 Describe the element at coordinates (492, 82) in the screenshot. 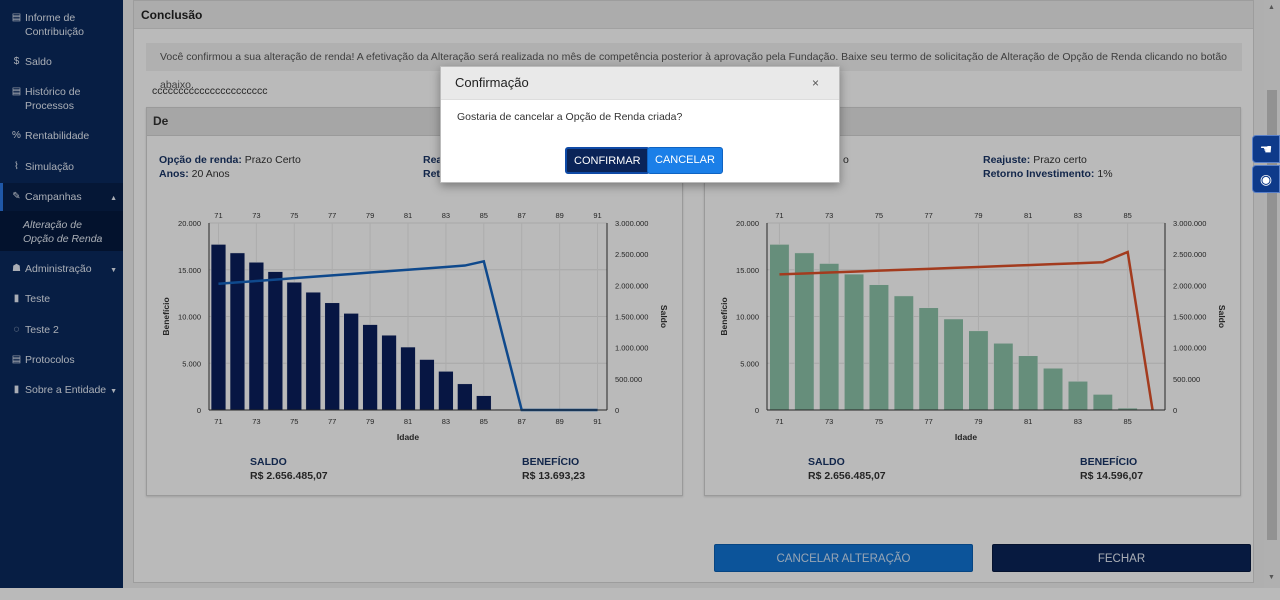

I see `modal-title: Confirmação` at that location.